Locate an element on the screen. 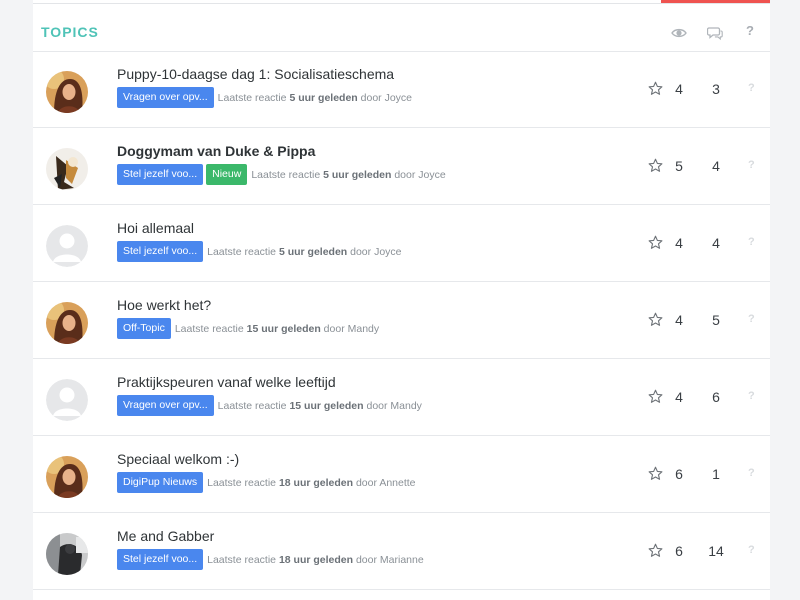 Image resolution: width=800 pixels, height=600 pixels. topic-title: Me and Gabber is located at coordinates (165, 536).